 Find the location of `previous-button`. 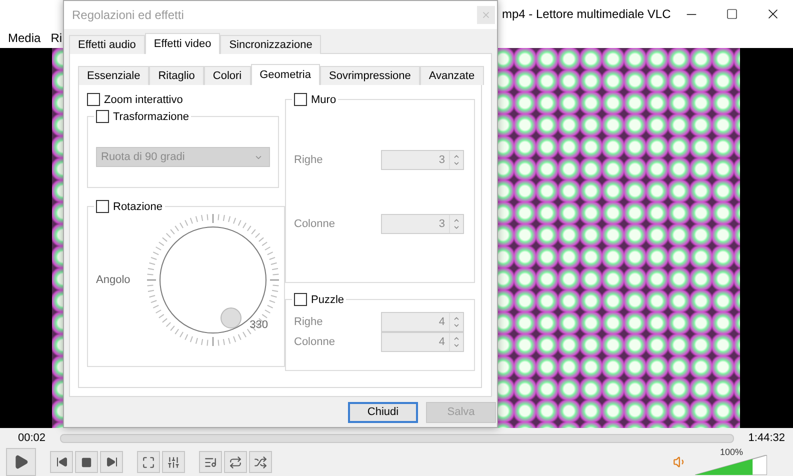

previous-button is located at coordinates (61, 462).